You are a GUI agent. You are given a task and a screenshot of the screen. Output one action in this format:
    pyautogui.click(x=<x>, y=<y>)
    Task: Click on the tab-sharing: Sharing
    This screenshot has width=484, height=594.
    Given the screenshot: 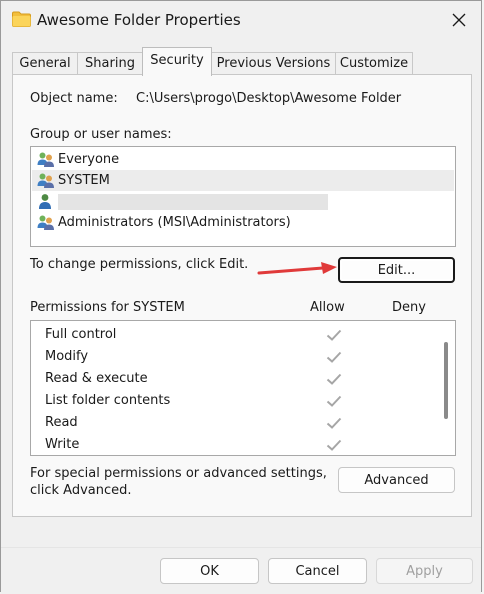 What is the action you would take?
    pyautogui.click(x=110, y=63)
    